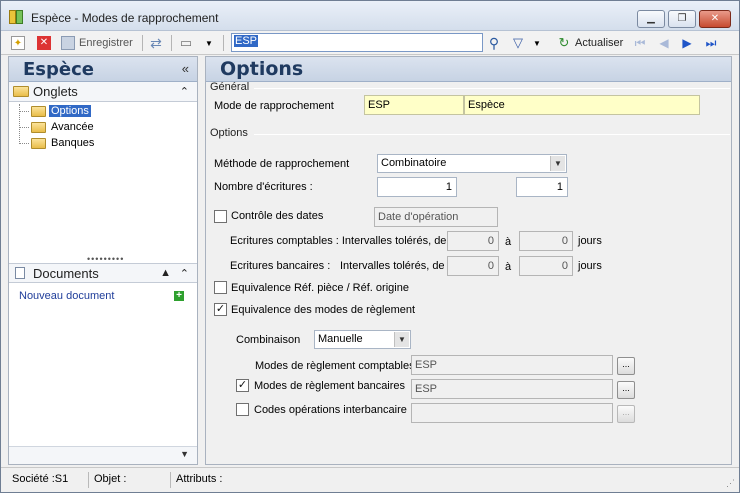 The height and width of the screenshot is (493, 740). What do you see at coordinates (472, 163) in the screenshot?
I see `methode-select: Combinatoire ▼` at bounding box center [472, 163].